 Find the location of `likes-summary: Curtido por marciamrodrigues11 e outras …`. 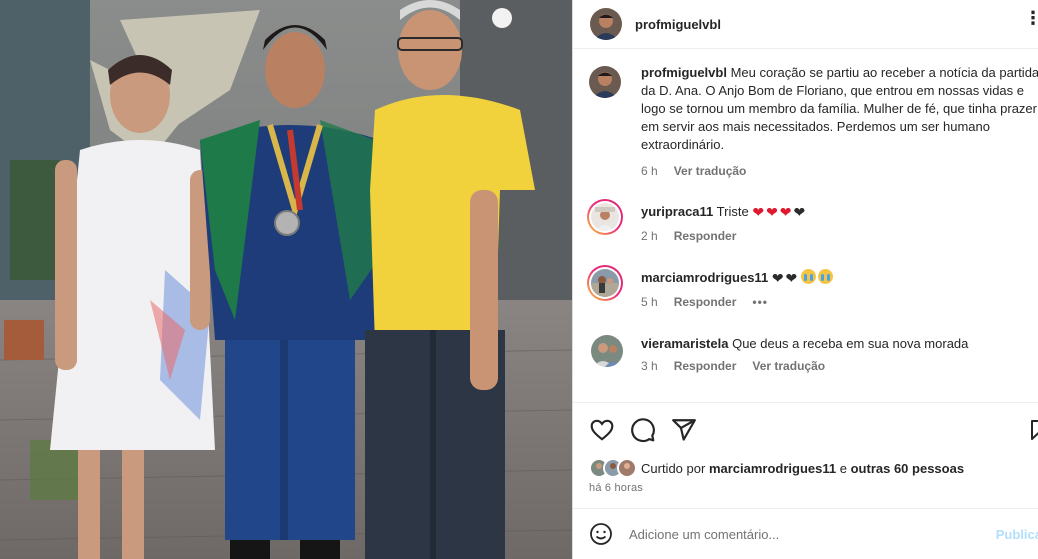

likes-summary: Curtido por marciamrodrigues11 e outras … is located at coordinates (776, 468).